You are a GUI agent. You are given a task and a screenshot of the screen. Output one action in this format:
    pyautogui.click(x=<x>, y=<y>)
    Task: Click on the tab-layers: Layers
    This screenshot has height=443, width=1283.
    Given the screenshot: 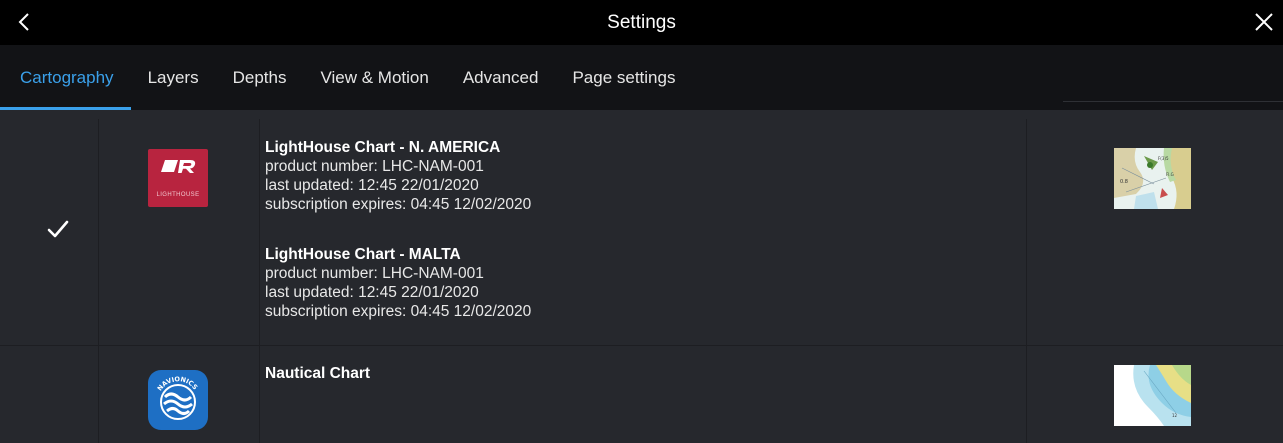 What is the action you would take?
    pyautogui.click(x=173, y=77)
    